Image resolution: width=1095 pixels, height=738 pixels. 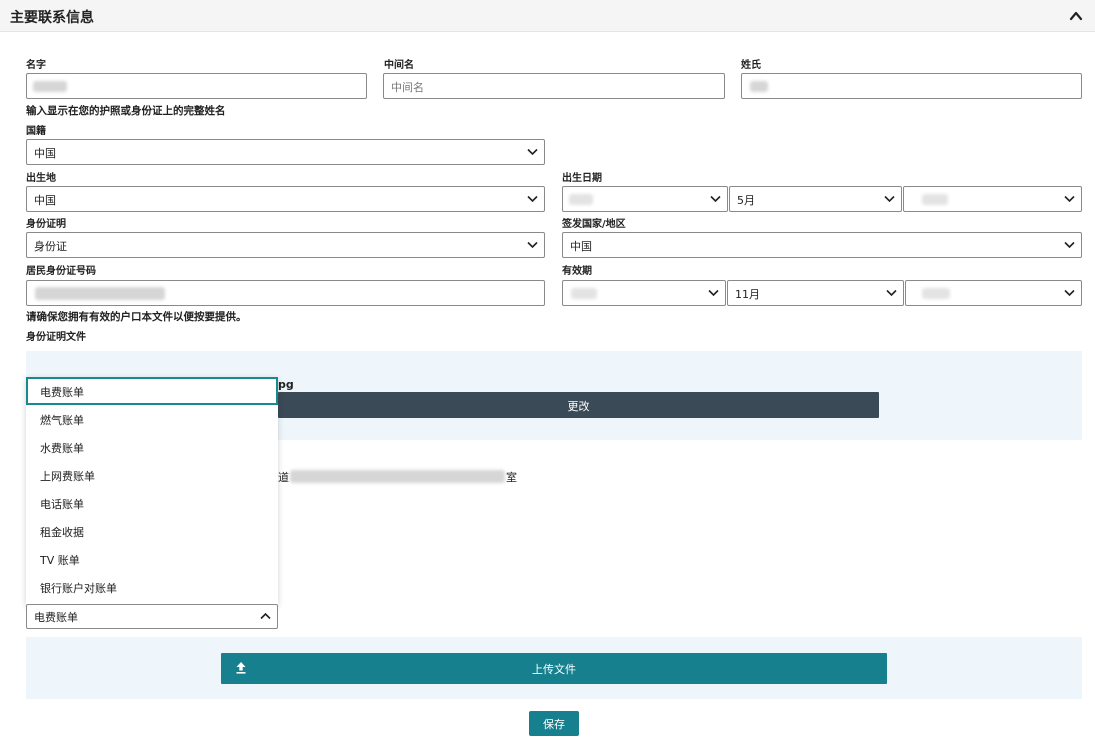 I want to click on change-button-label: 更改, so click(x=578, y=406).